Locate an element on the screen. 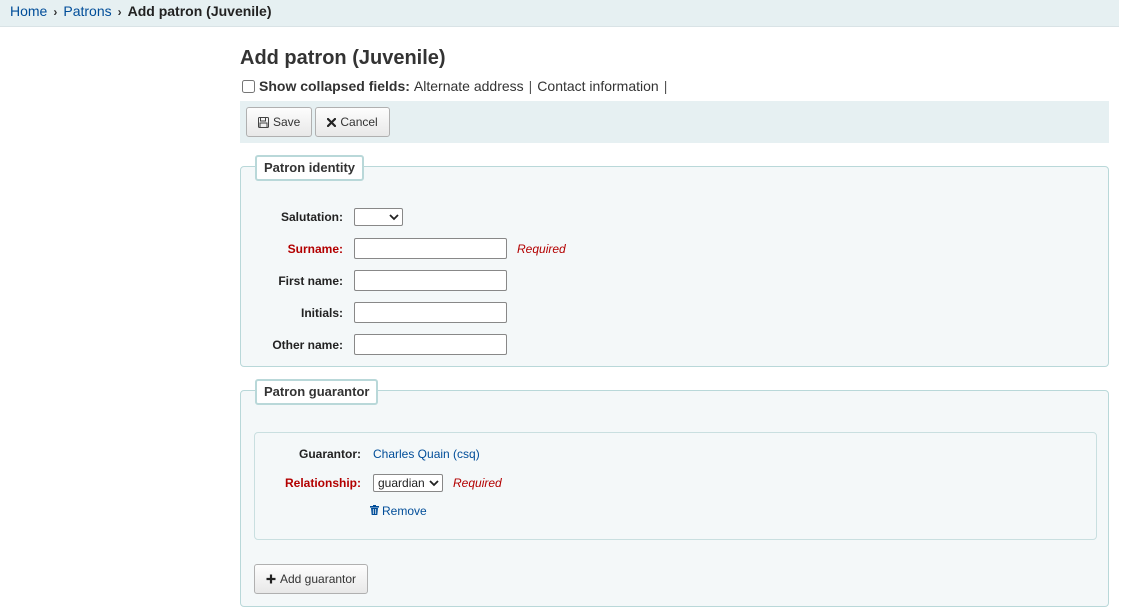  patron-guarantor-legend: Patron guarantor is located at coordinates (317, 392).